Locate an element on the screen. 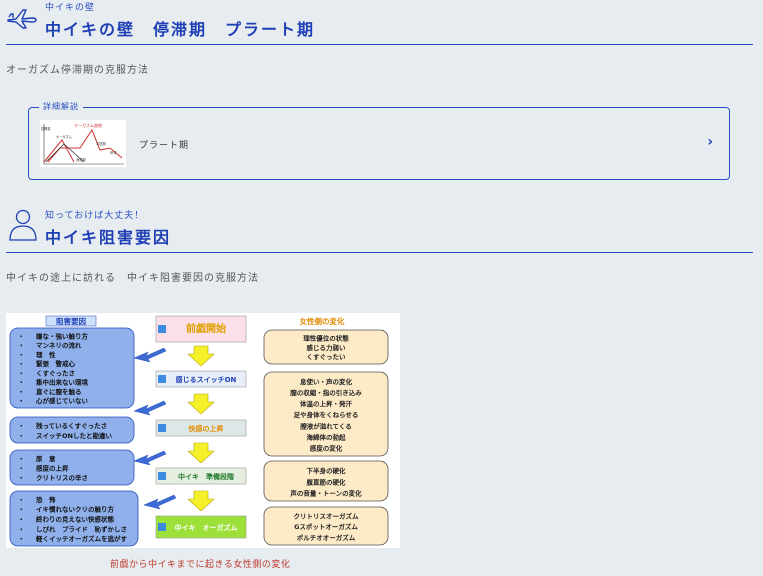 The height and width of the screenshot is (576, 763). step-label: 感じるスイッチON is located at coordinates (206, 379).